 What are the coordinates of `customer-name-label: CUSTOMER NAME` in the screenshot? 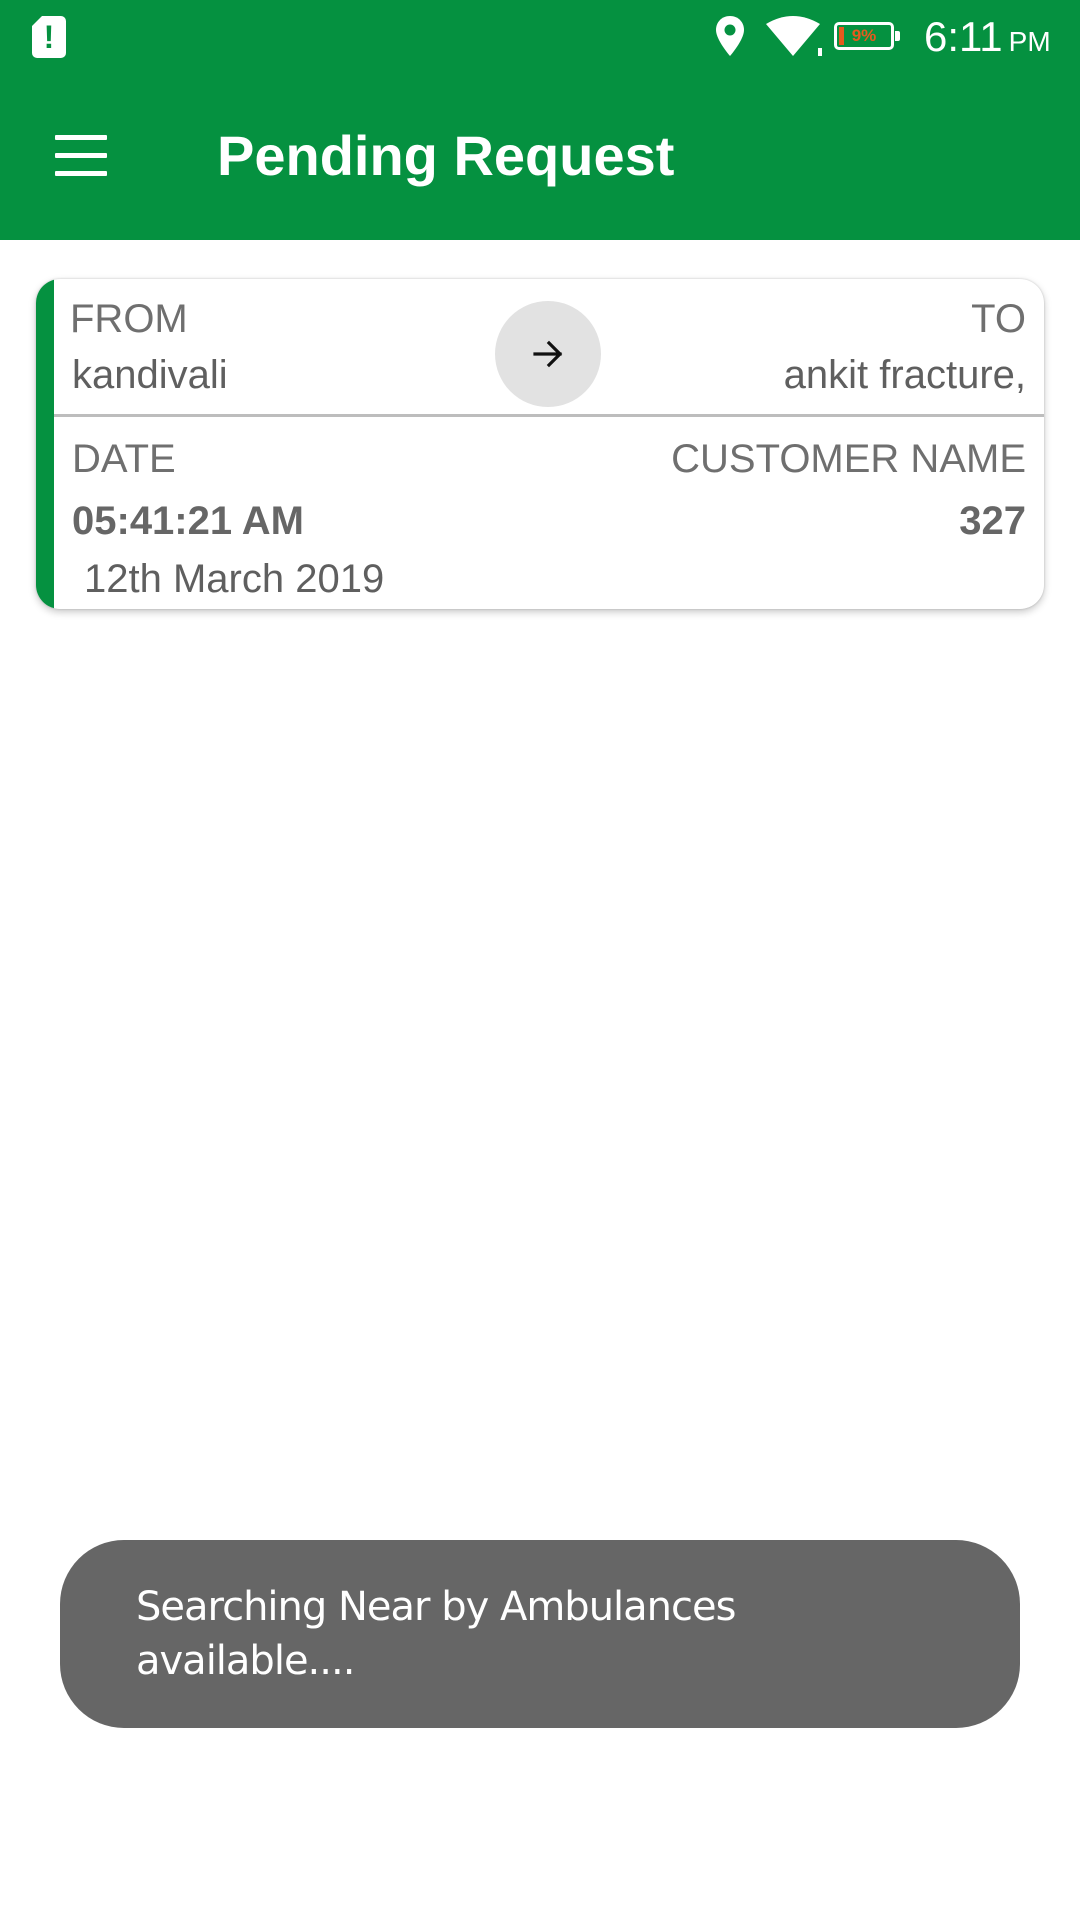 It's located at (848, 459).